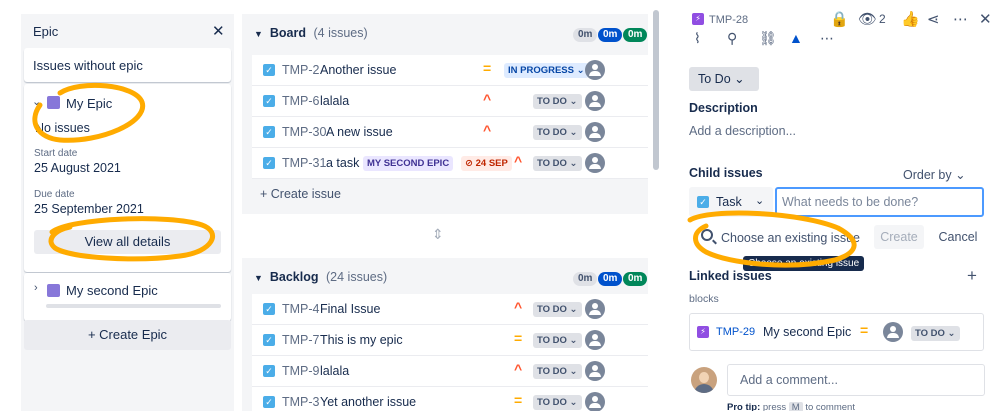 The height and width of the screenshot is (411, 999). What do you see at coordinates (972, 276) in the screenshot?
I see `add-link-icon: +` at bounding box center [972, 276].